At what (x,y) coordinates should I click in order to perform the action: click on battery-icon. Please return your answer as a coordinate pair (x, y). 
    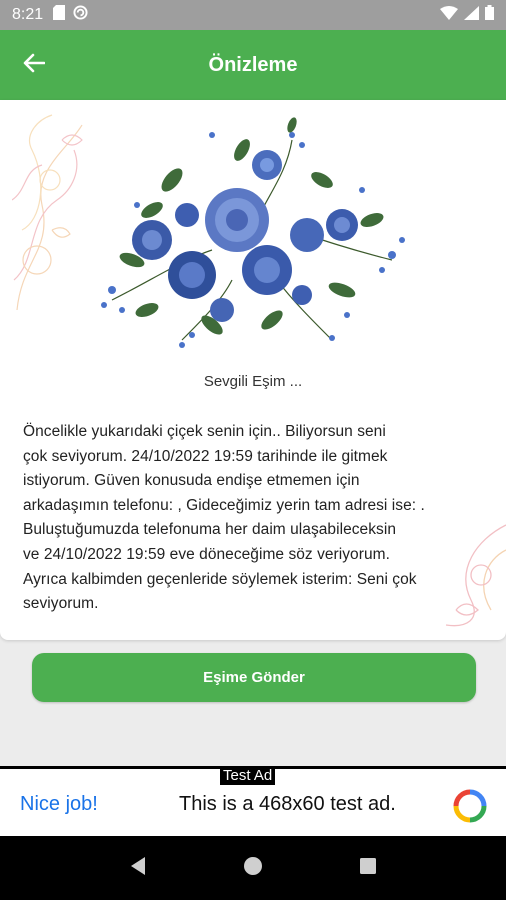
    Looking at the image, I should click on (489, 15).